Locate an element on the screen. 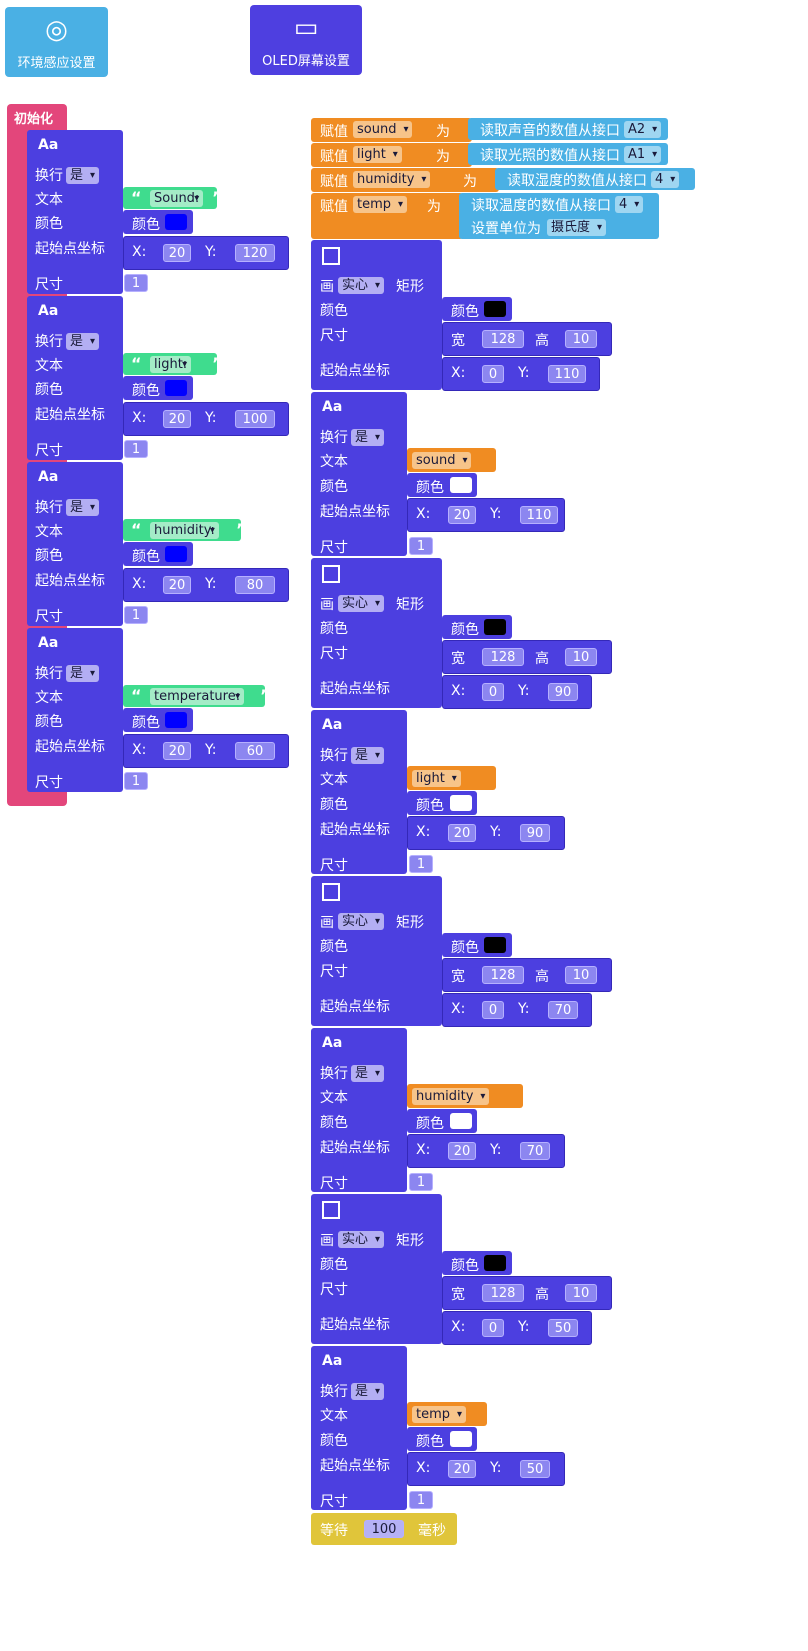 The image size is (808, 1651). draw-label: 画 is located at coordinates (327, 287).